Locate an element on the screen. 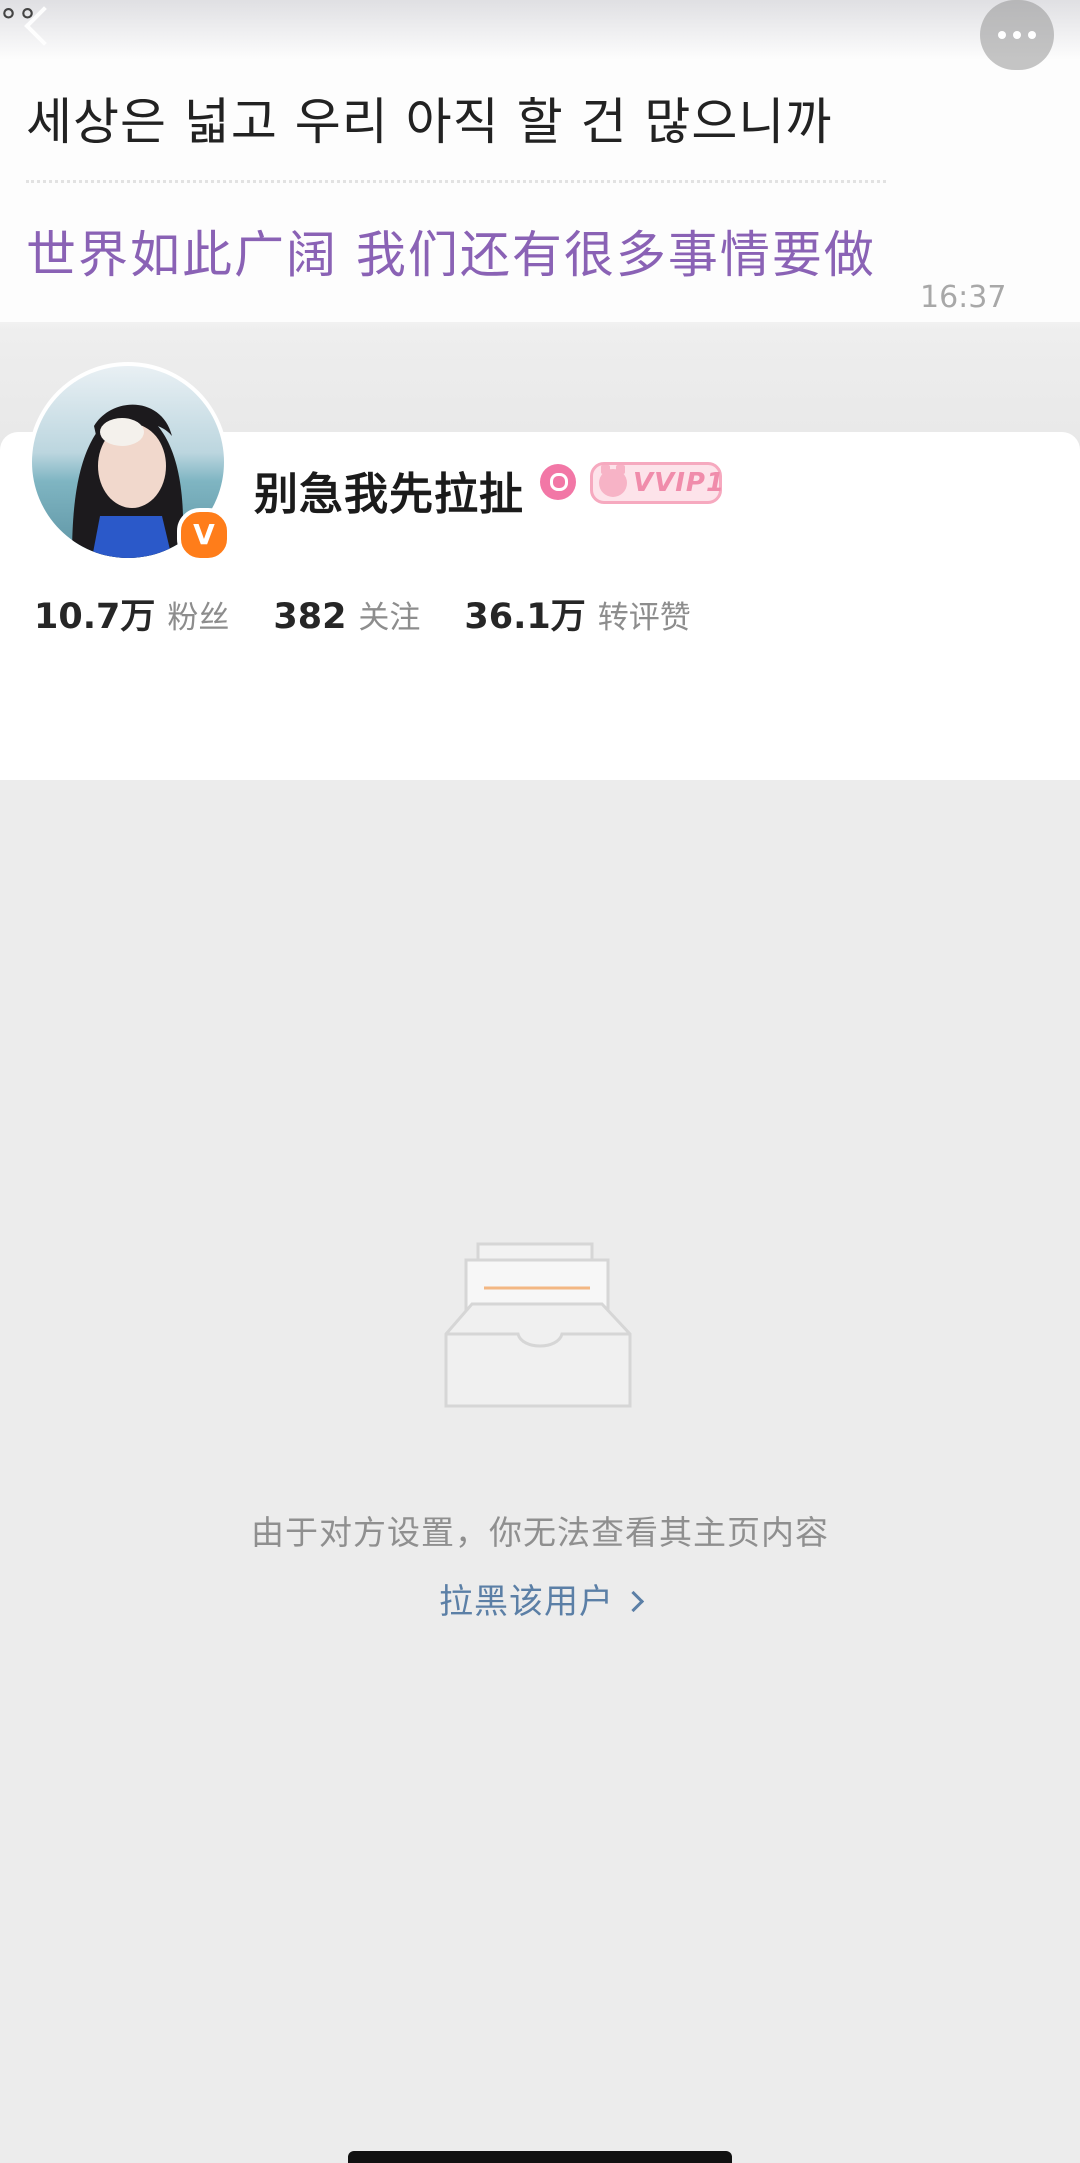 The width and height of the screenshot is (1080, 2163). stat-following: 382 关注 is located at coordinates (346, 614).